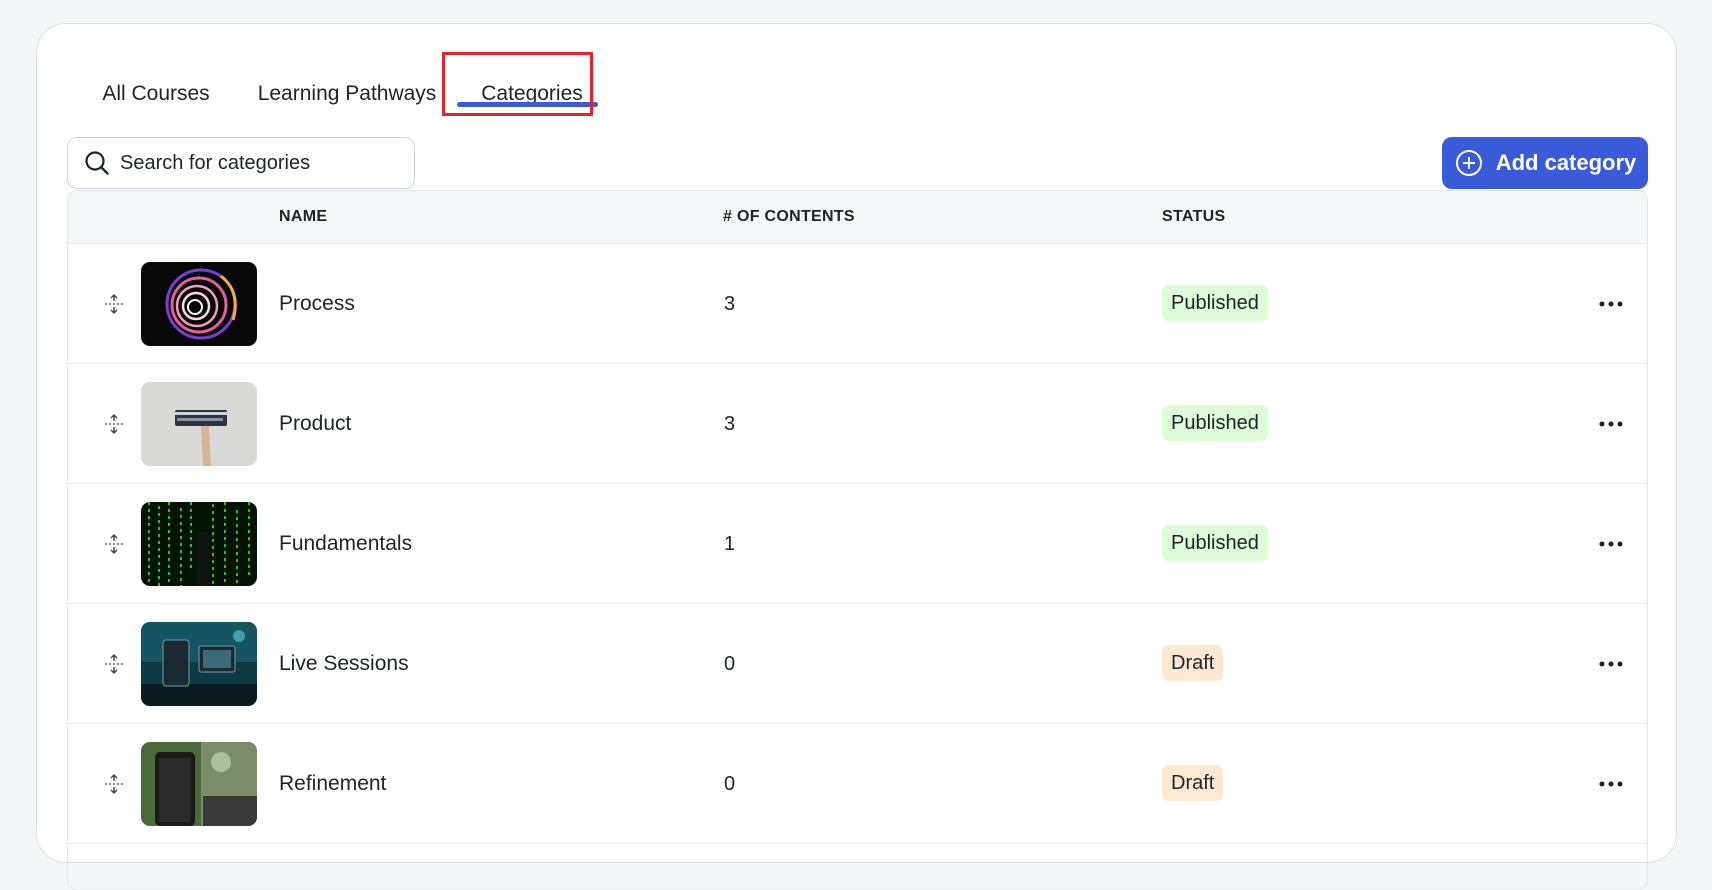  Describe the element at coordinates (789, 216) in the screenshot. I see `column-header-contents: # OF CONTENTS` at that location.